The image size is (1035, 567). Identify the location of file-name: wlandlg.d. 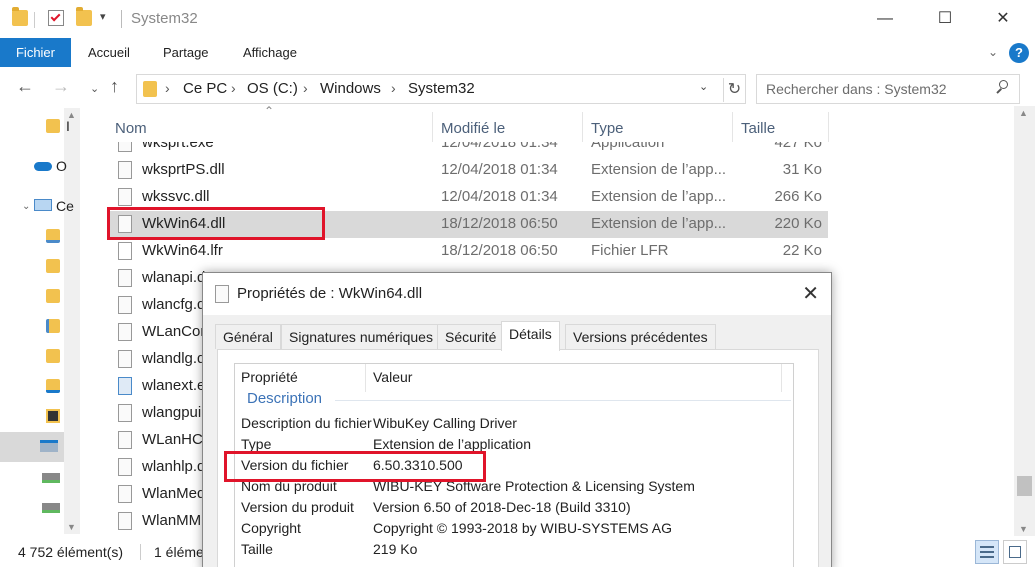
(174, 358).